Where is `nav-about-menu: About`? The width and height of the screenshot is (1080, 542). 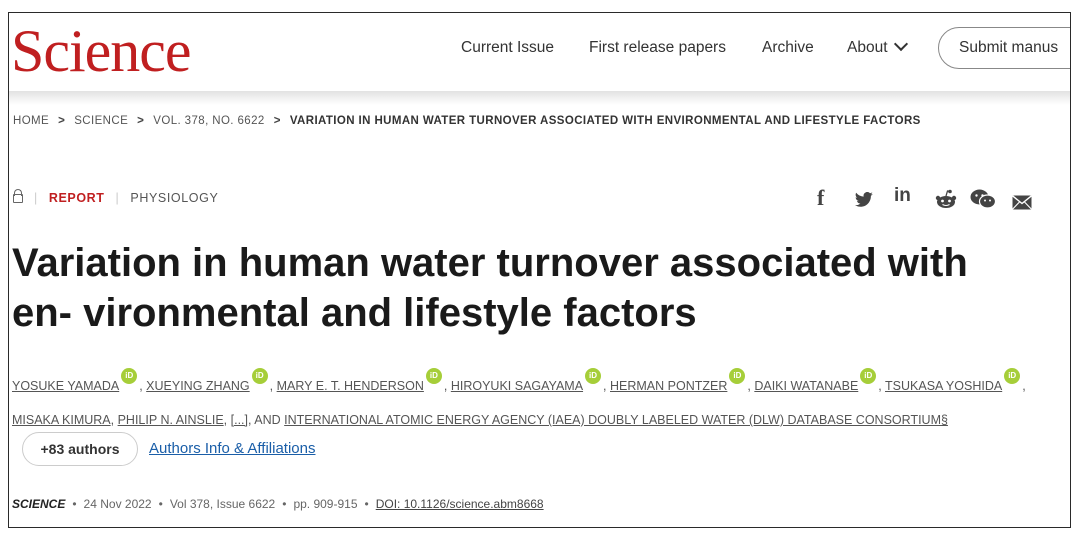
nav-about-menu: About is located at coordinates (877, 46).